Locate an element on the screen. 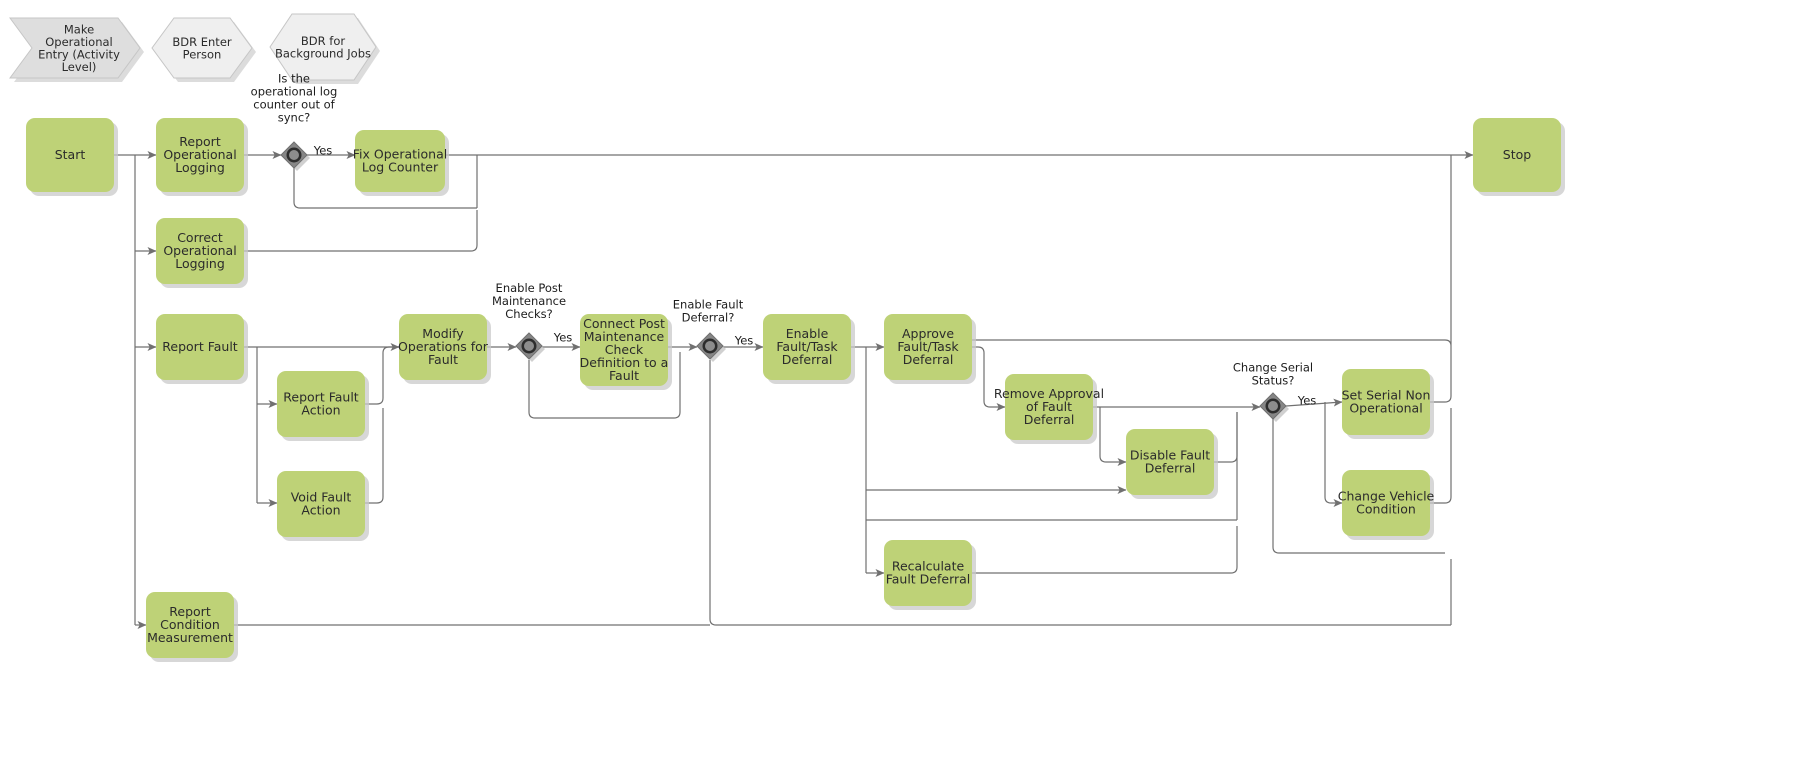  task-report-fault: Report Fault is located at coordinates (202, 349).